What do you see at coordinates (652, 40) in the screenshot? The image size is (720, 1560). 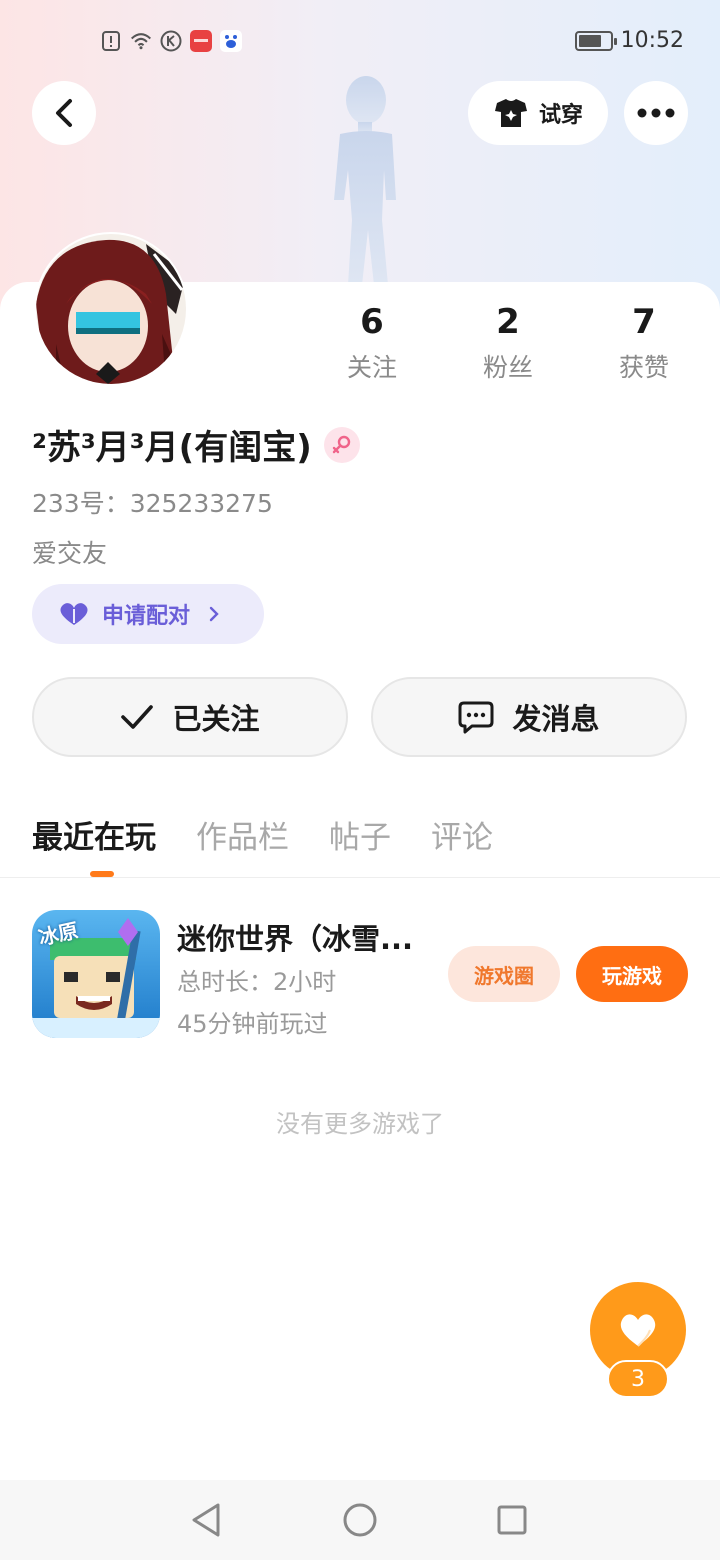 I see `status-time: 10:52` at bounding box center [652, 40].